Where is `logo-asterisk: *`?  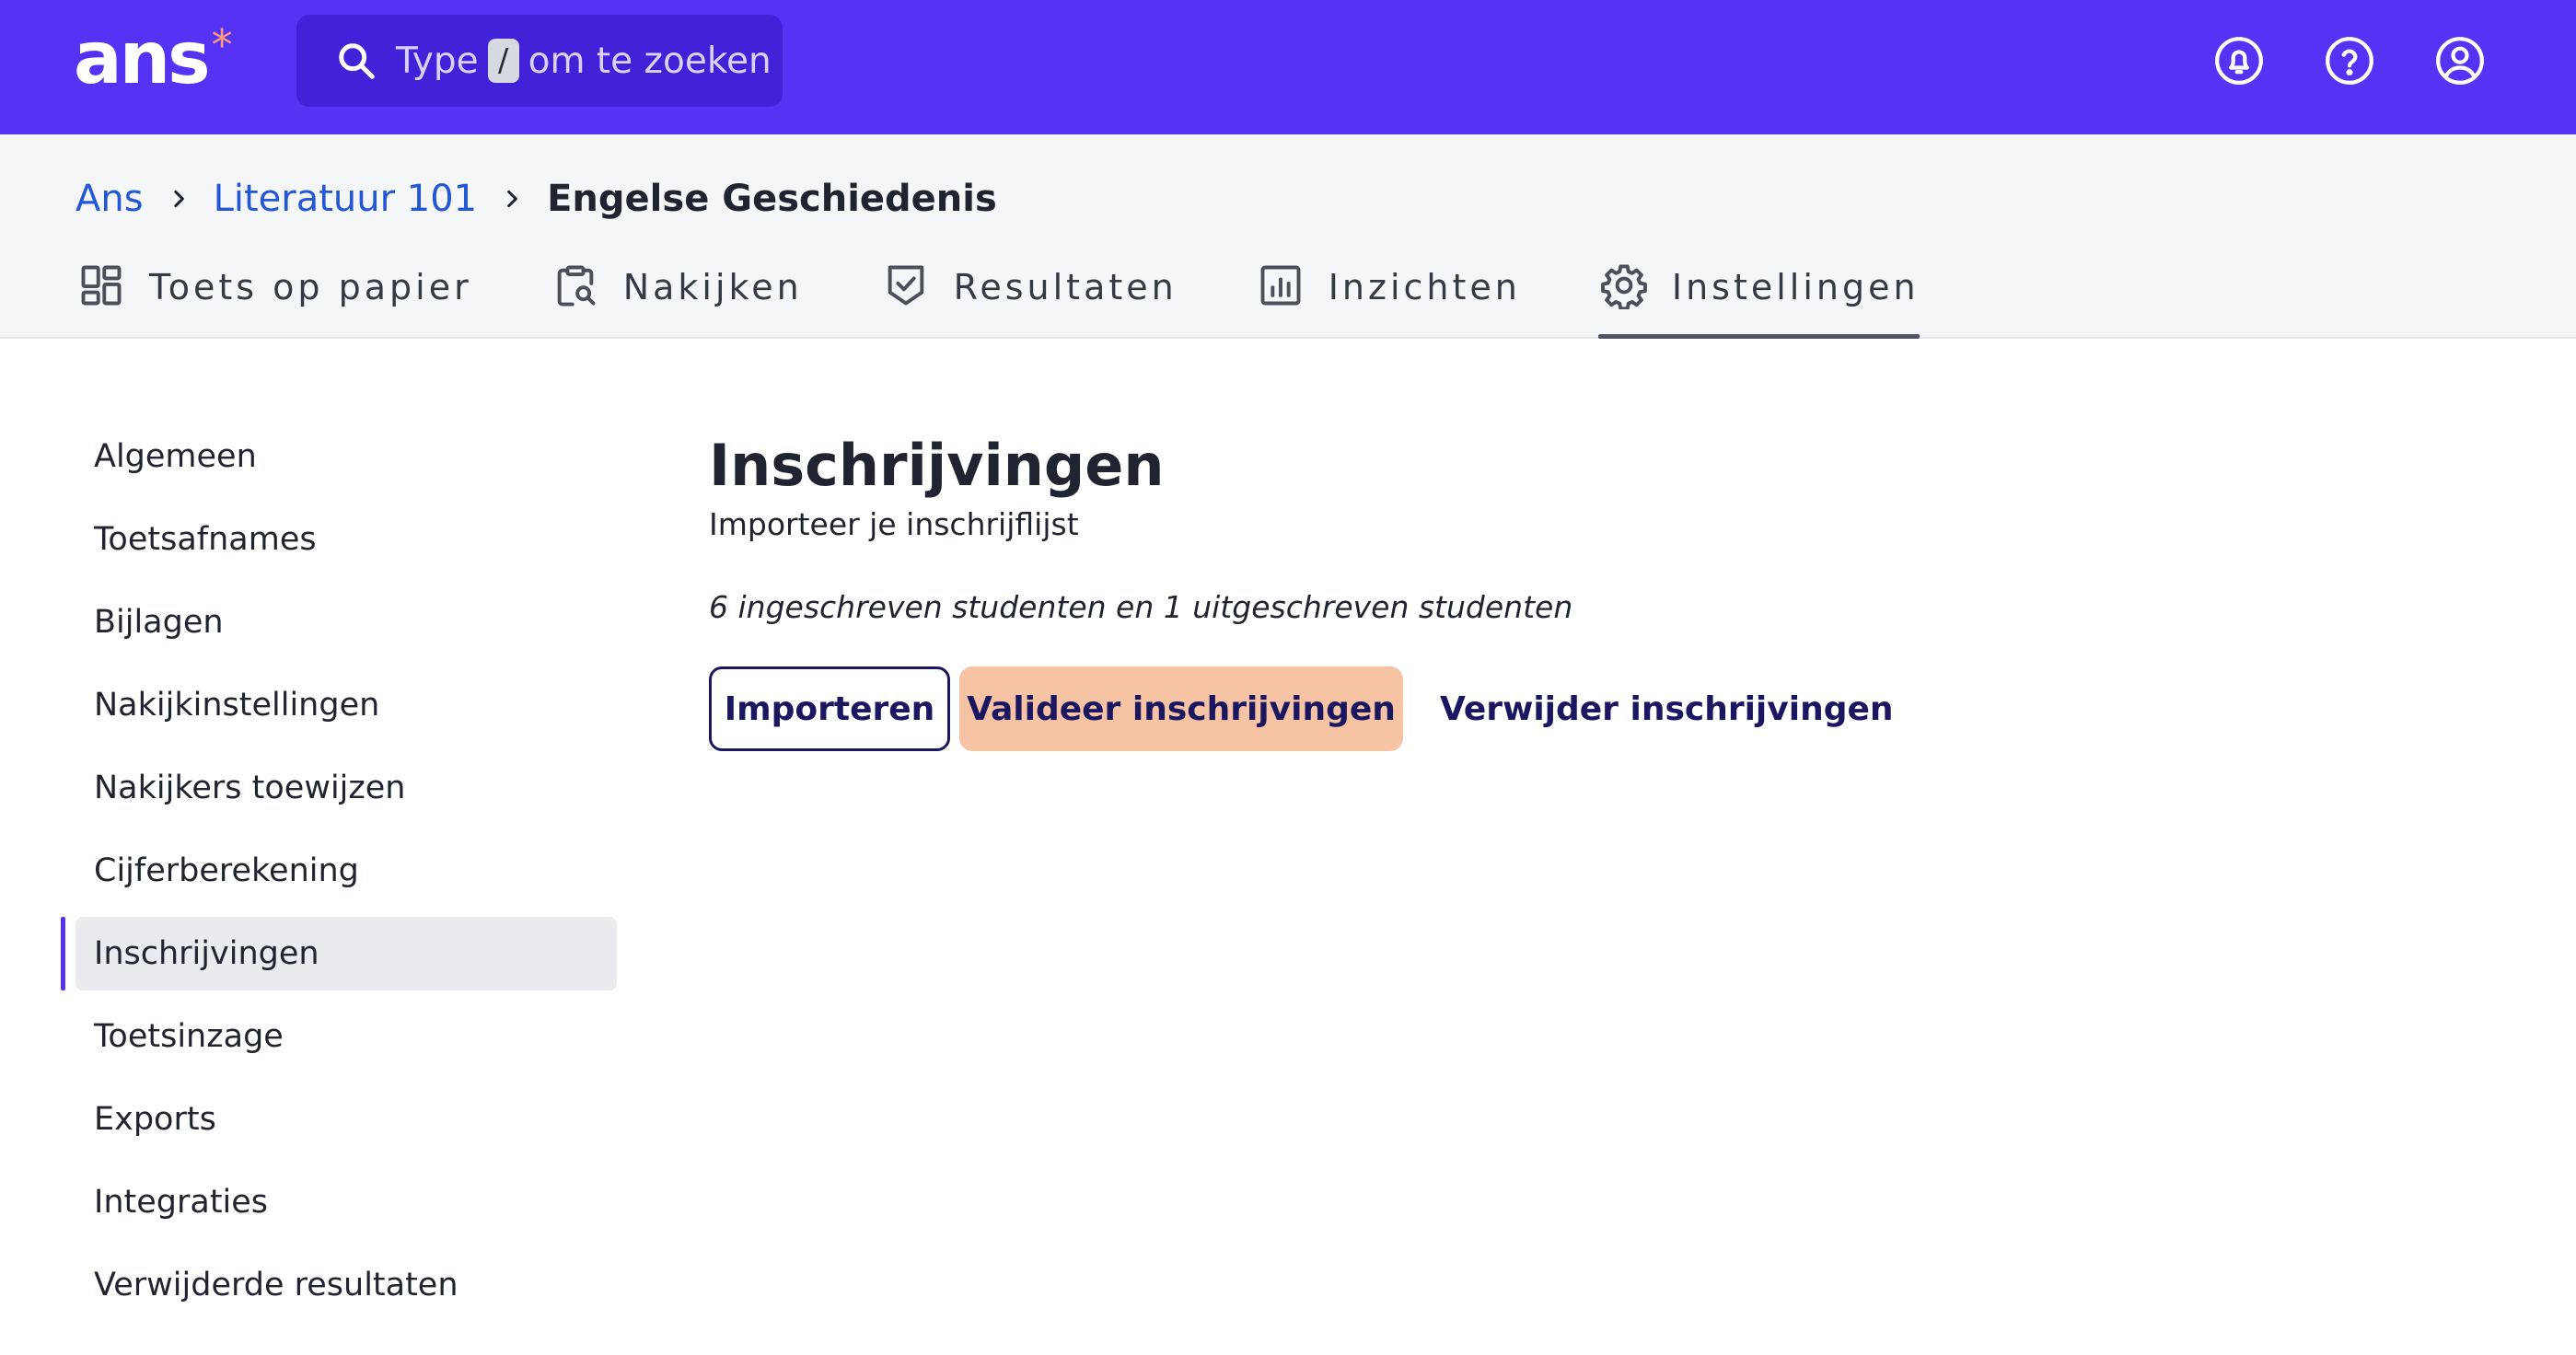
logo-asterisk: * is located at coordinates (222, 45).